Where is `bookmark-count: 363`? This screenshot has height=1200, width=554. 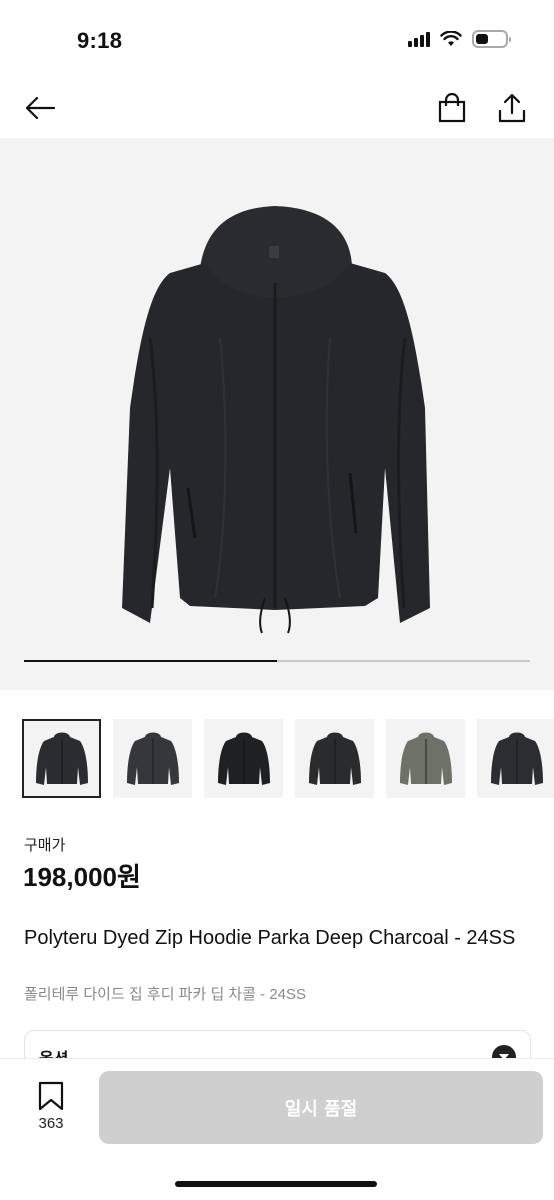
bookmark-count: 363 is located at coordinates (51, 1123).